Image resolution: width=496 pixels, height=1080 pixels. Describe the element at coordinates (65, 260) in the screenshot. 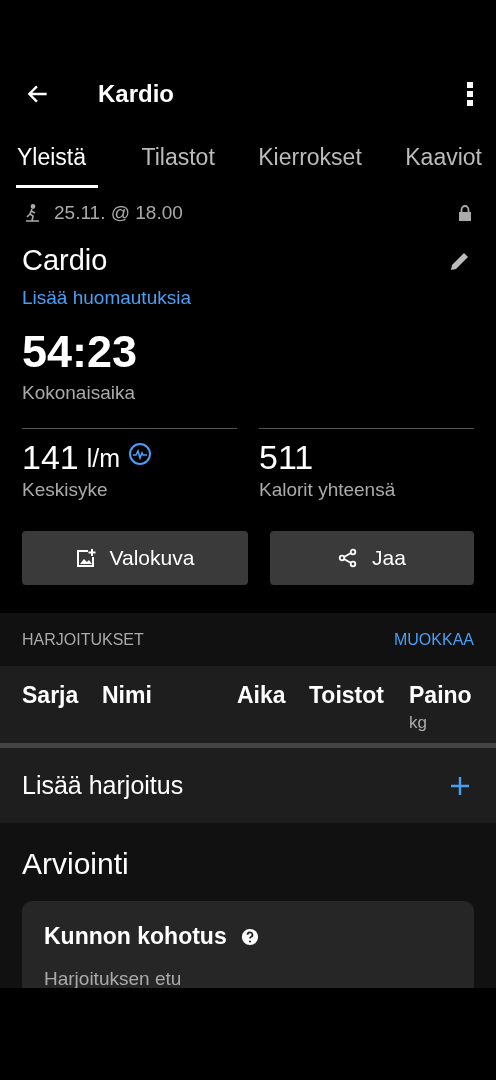

I see `activity-name: Cardio` at that location.